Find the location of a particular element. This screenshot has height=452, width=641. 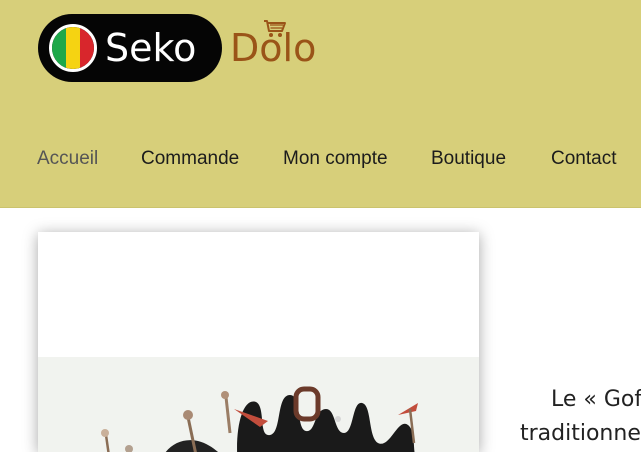

product-image is located at coordinates (258, 404).